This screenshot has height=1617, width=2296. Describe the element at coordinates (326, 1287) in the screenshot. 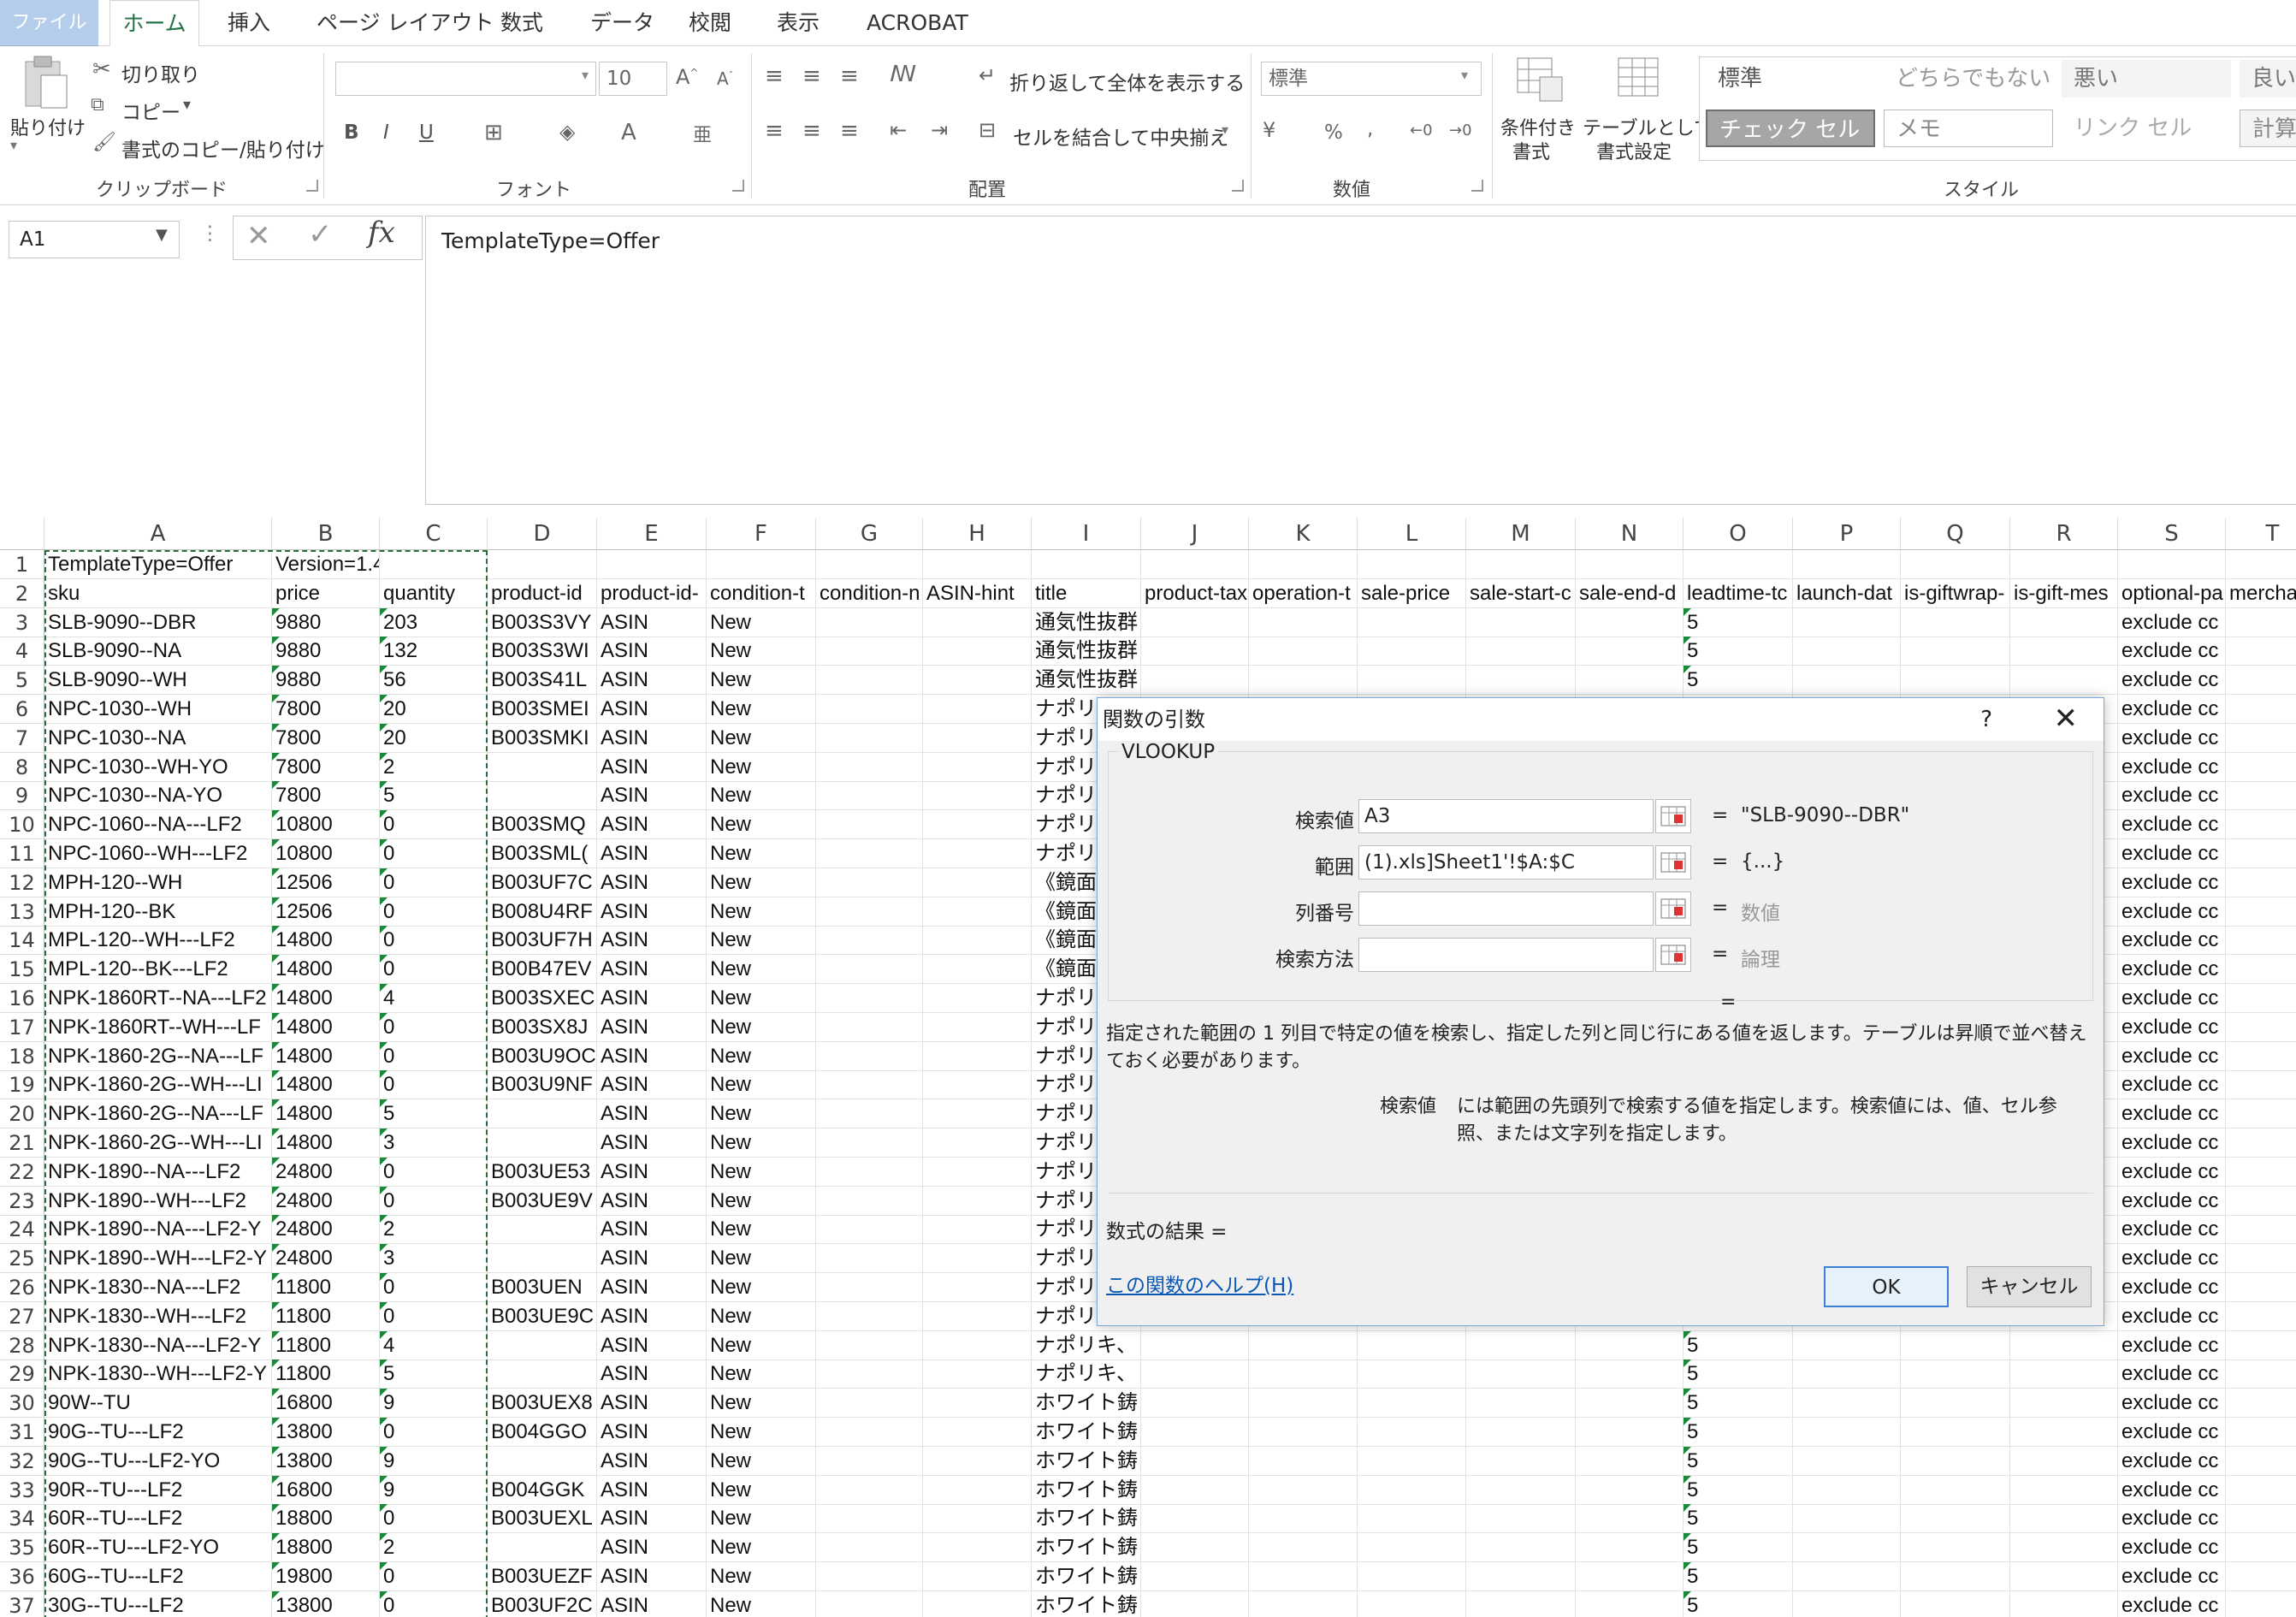

I see `cell-B: 11800` at that location.